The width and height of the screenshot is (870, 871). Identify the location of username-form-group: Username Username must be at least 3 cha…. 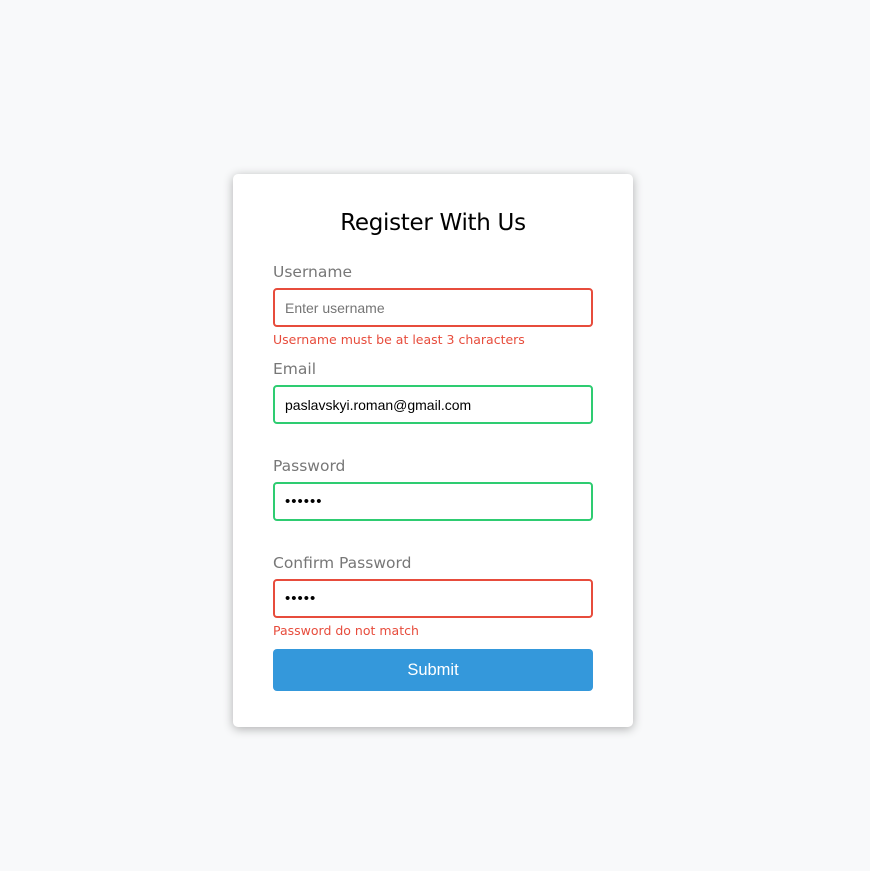
(433, 308).